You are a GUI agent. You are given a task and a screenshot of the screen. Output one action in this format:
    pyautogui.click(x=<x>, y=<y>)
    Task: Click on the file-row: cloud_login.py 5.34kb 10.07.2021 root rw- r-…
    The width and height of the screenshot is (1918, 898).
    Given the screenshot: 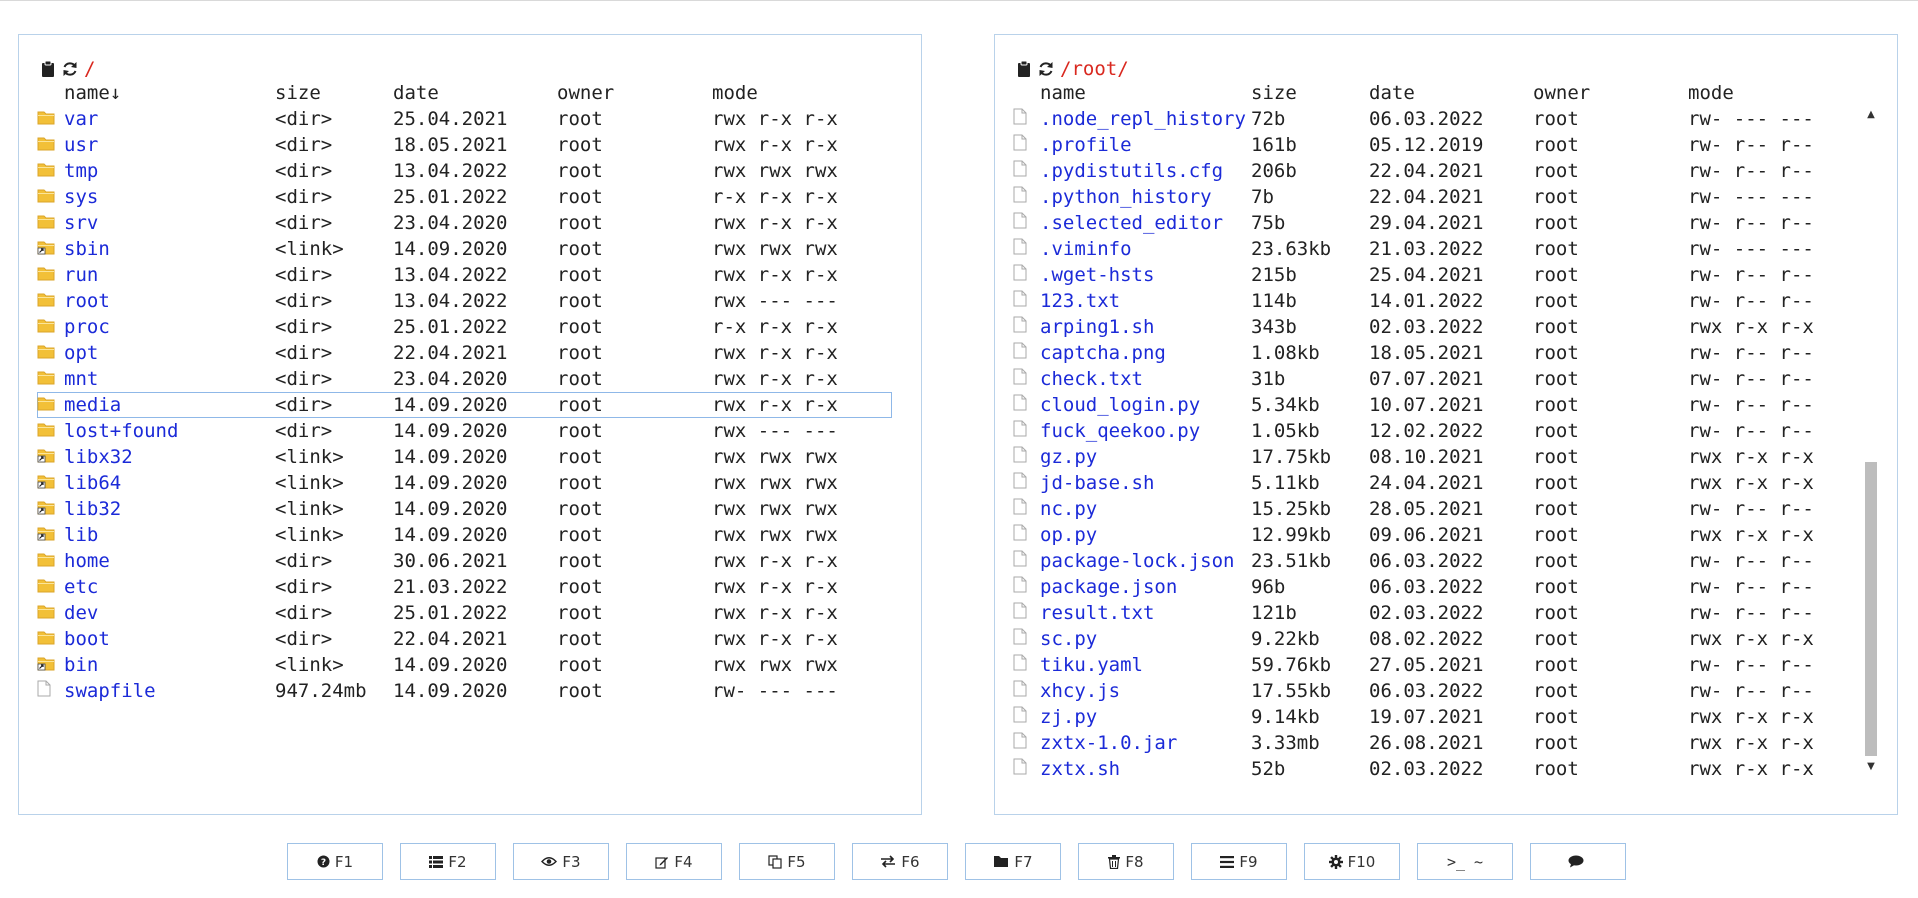 What is the action you would take?
    pyautogui.click(x=1437, y=405)
    